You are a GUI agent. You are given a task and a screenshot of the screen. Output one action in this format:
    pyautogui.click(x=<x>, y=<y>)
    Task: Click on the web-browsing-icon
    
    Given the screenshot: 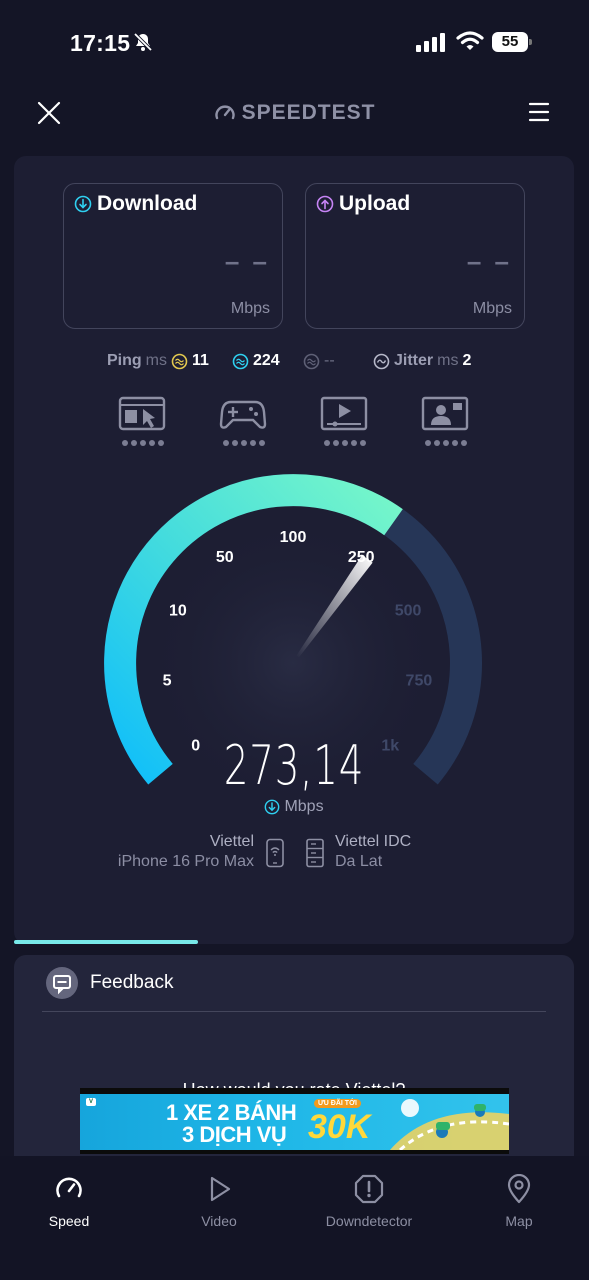 What is the action you would take?
    pyautogui.click(x=142, y=413)
    